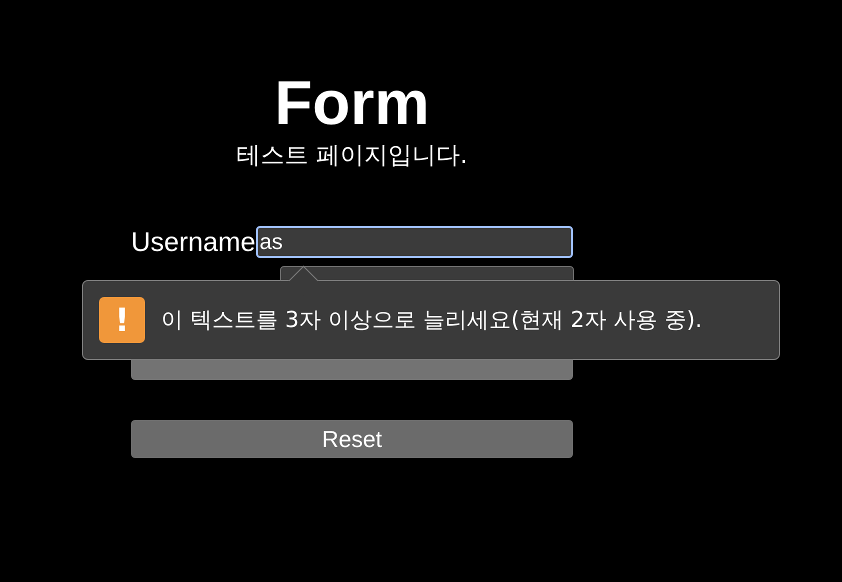 The width and height of the screenshot is (842, 582). What do you see at coordinates (352, 155) in the screenshot?
I see `page-subtitle: 테스트 페이지입니다.` at bounding box center [352, 155].